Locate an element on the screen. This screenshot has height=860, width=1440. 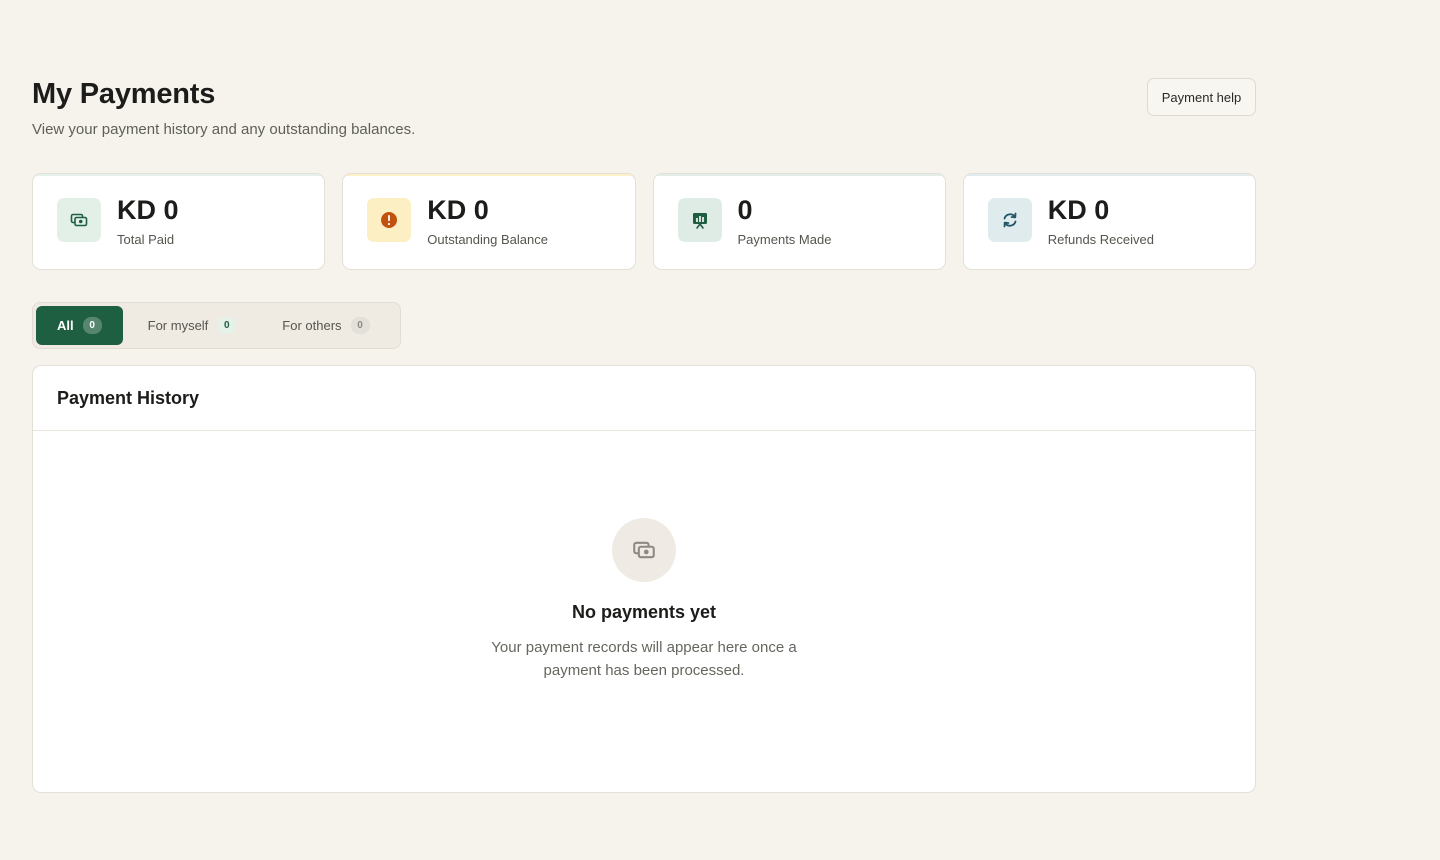
tab-all-label: All is located at coordinates (65, 325).